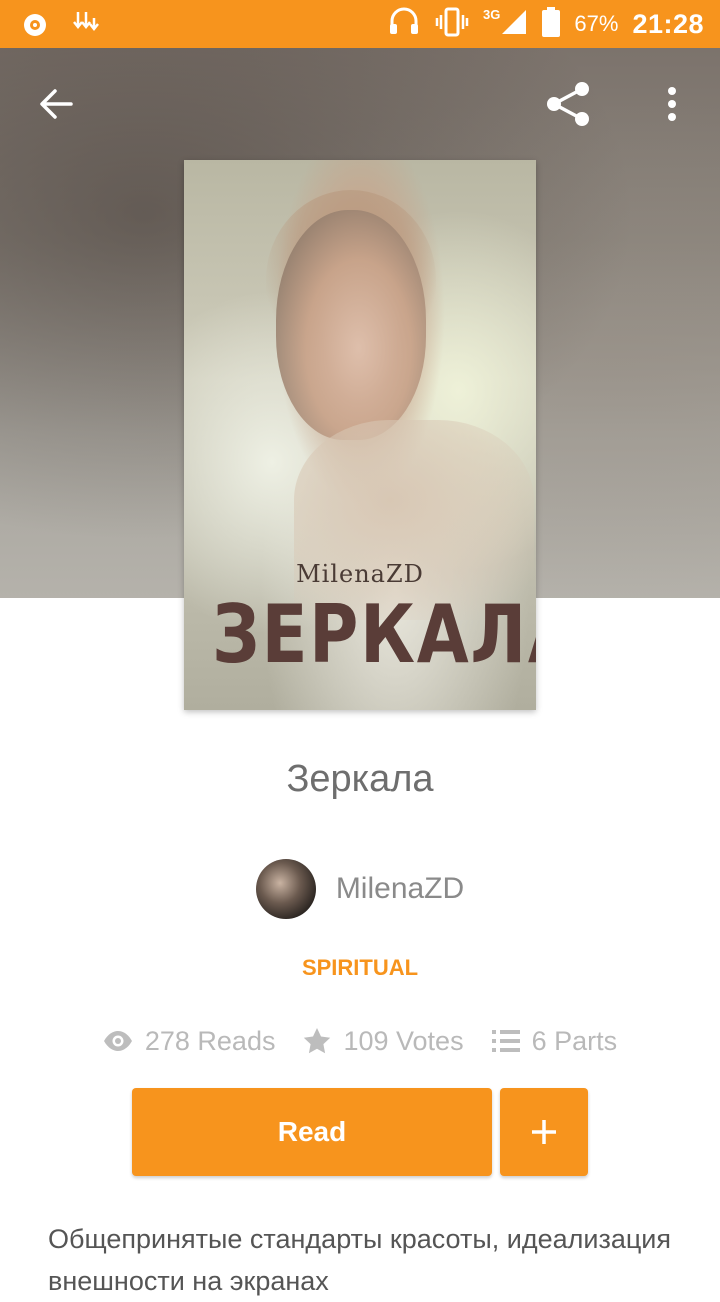  I want to click on votes-stat: 109 Votes, so click(383, 1041).